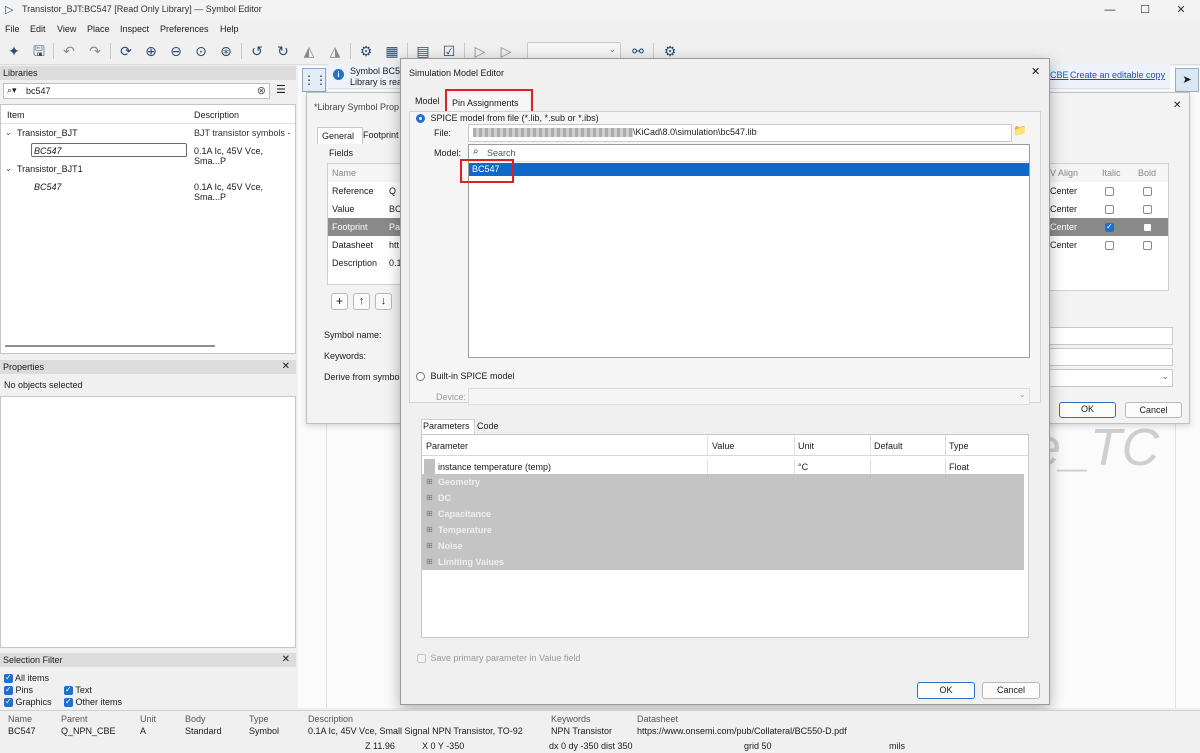 This screenshot has width=1200, height=753. What do you see at coordinates (1059, 75) in the screenshot?
I see `cbe-link: CBE` at bounding box center [1059, 75].